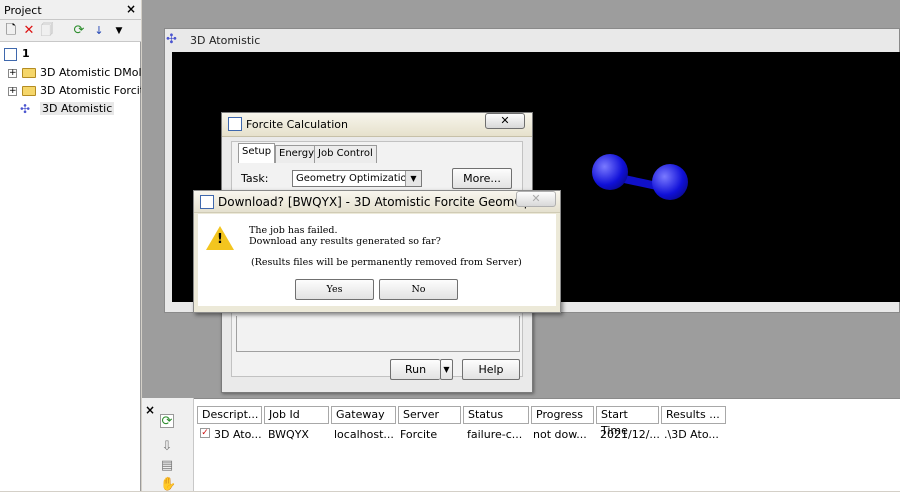 The width and height of the screenshot is (900, 492). What do you see at coordinates (378, 334) in the screenshot?
I see `settings-area` at bounding box center [378, 334].